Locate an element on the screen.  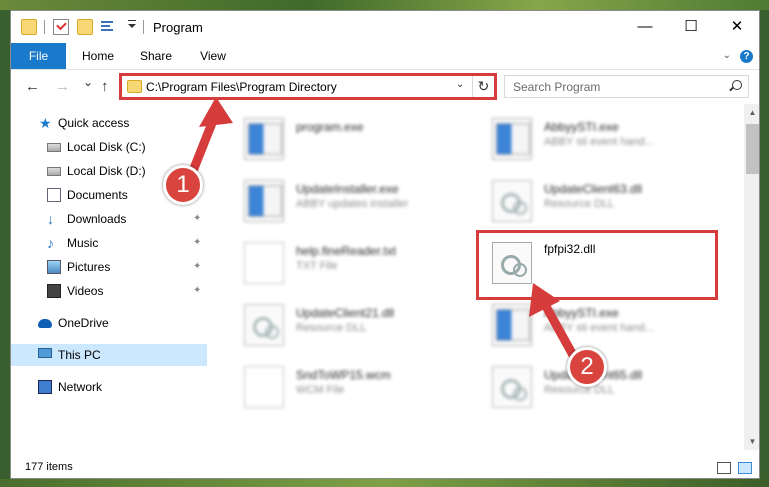
arrow-1-head is located at coordinates (216, 112).